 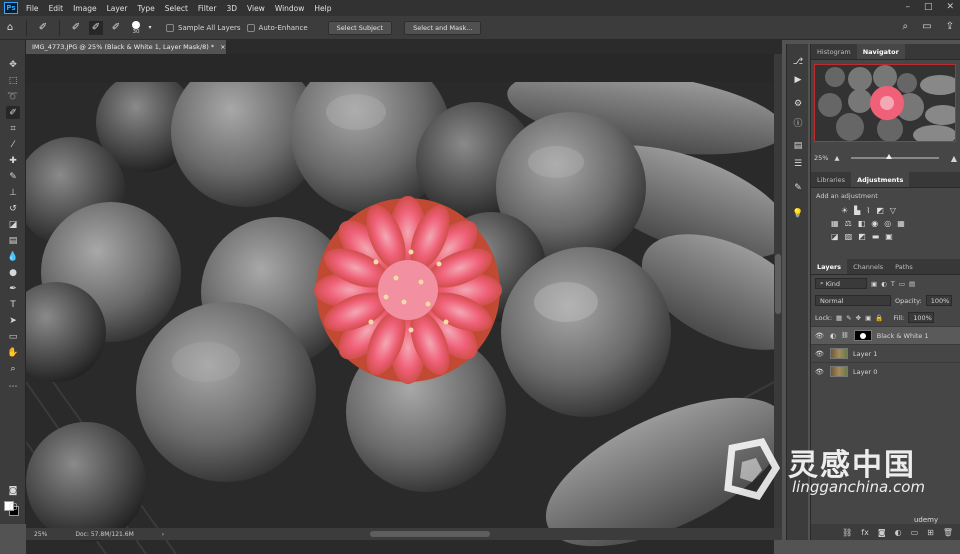 I want to click on play-actions-icon: ▶, so click(x=798, y=80).